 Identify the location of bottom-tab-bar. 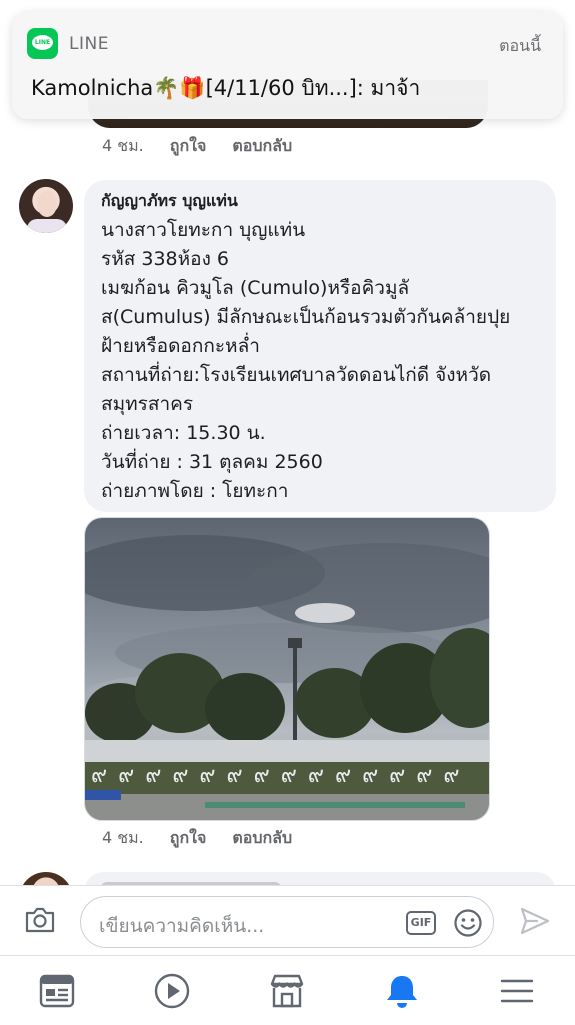
(287, 990).